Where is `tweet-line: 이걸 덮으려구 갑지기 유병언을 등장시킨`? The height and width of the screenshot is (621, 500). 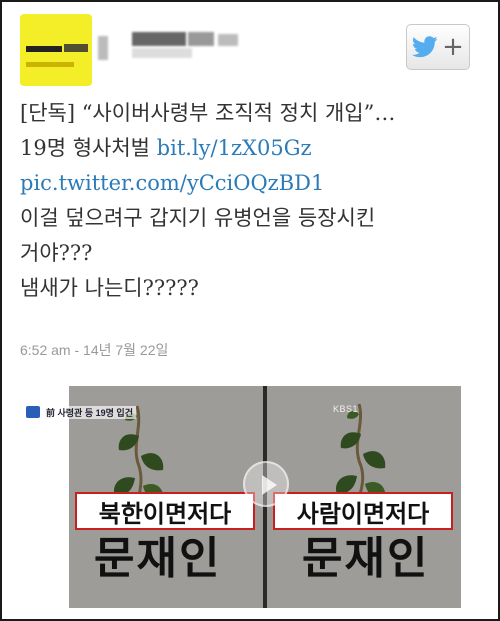 tweet-line: 이걸 덮으려구 갑지기 유병언을 등장시킨 is located at coordinates (198, 218).